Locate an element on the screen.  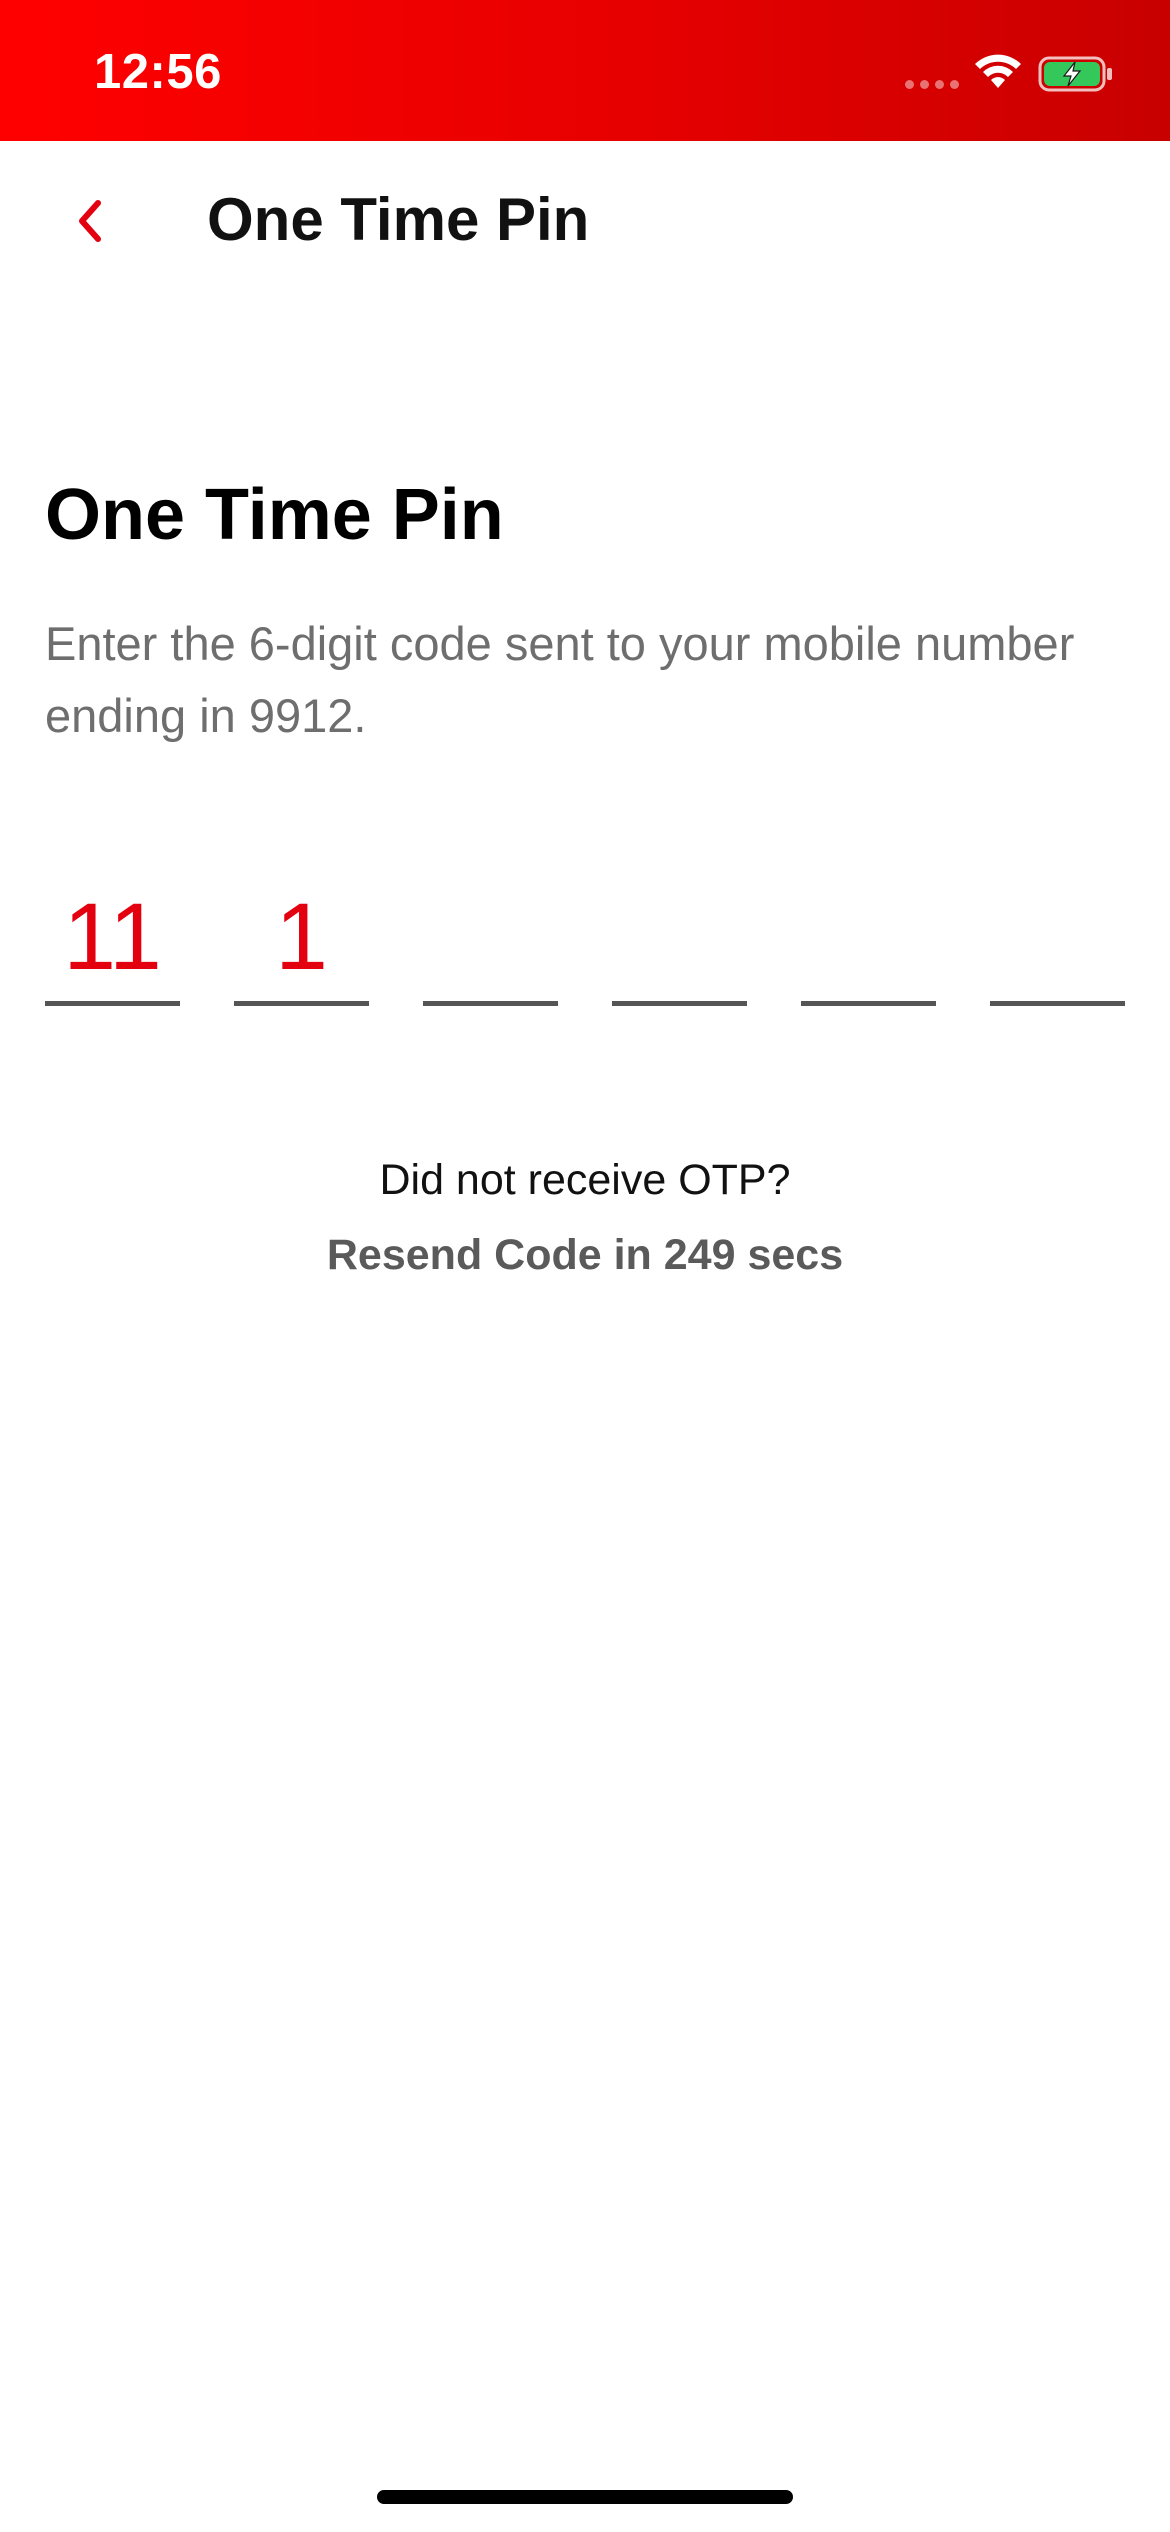
otp-not-received-text: Did not receive OTP? is located at coordinates (585, 1180).